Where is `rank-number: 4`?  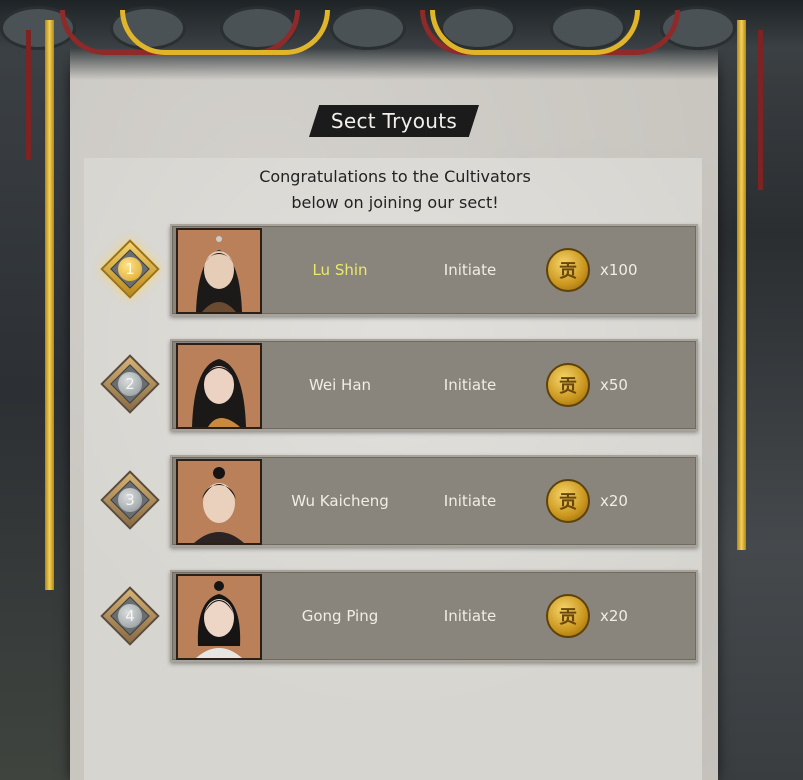 rank-number: 4 is located at coordinates (130, 616).